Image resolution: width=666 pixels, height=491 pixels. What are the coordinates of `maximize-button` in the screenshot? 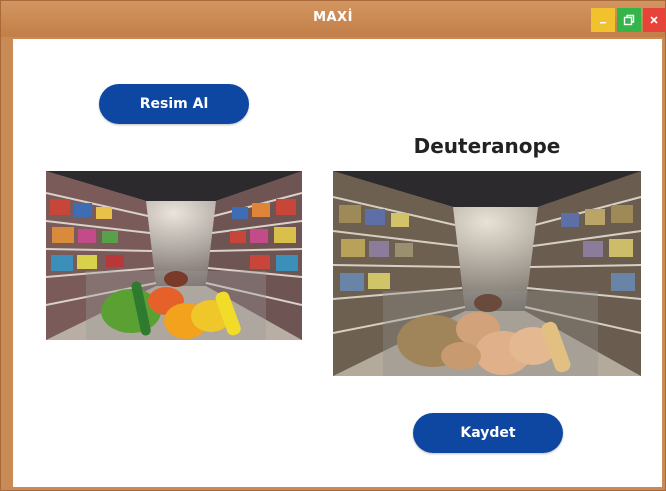 It's located at (629, 20).